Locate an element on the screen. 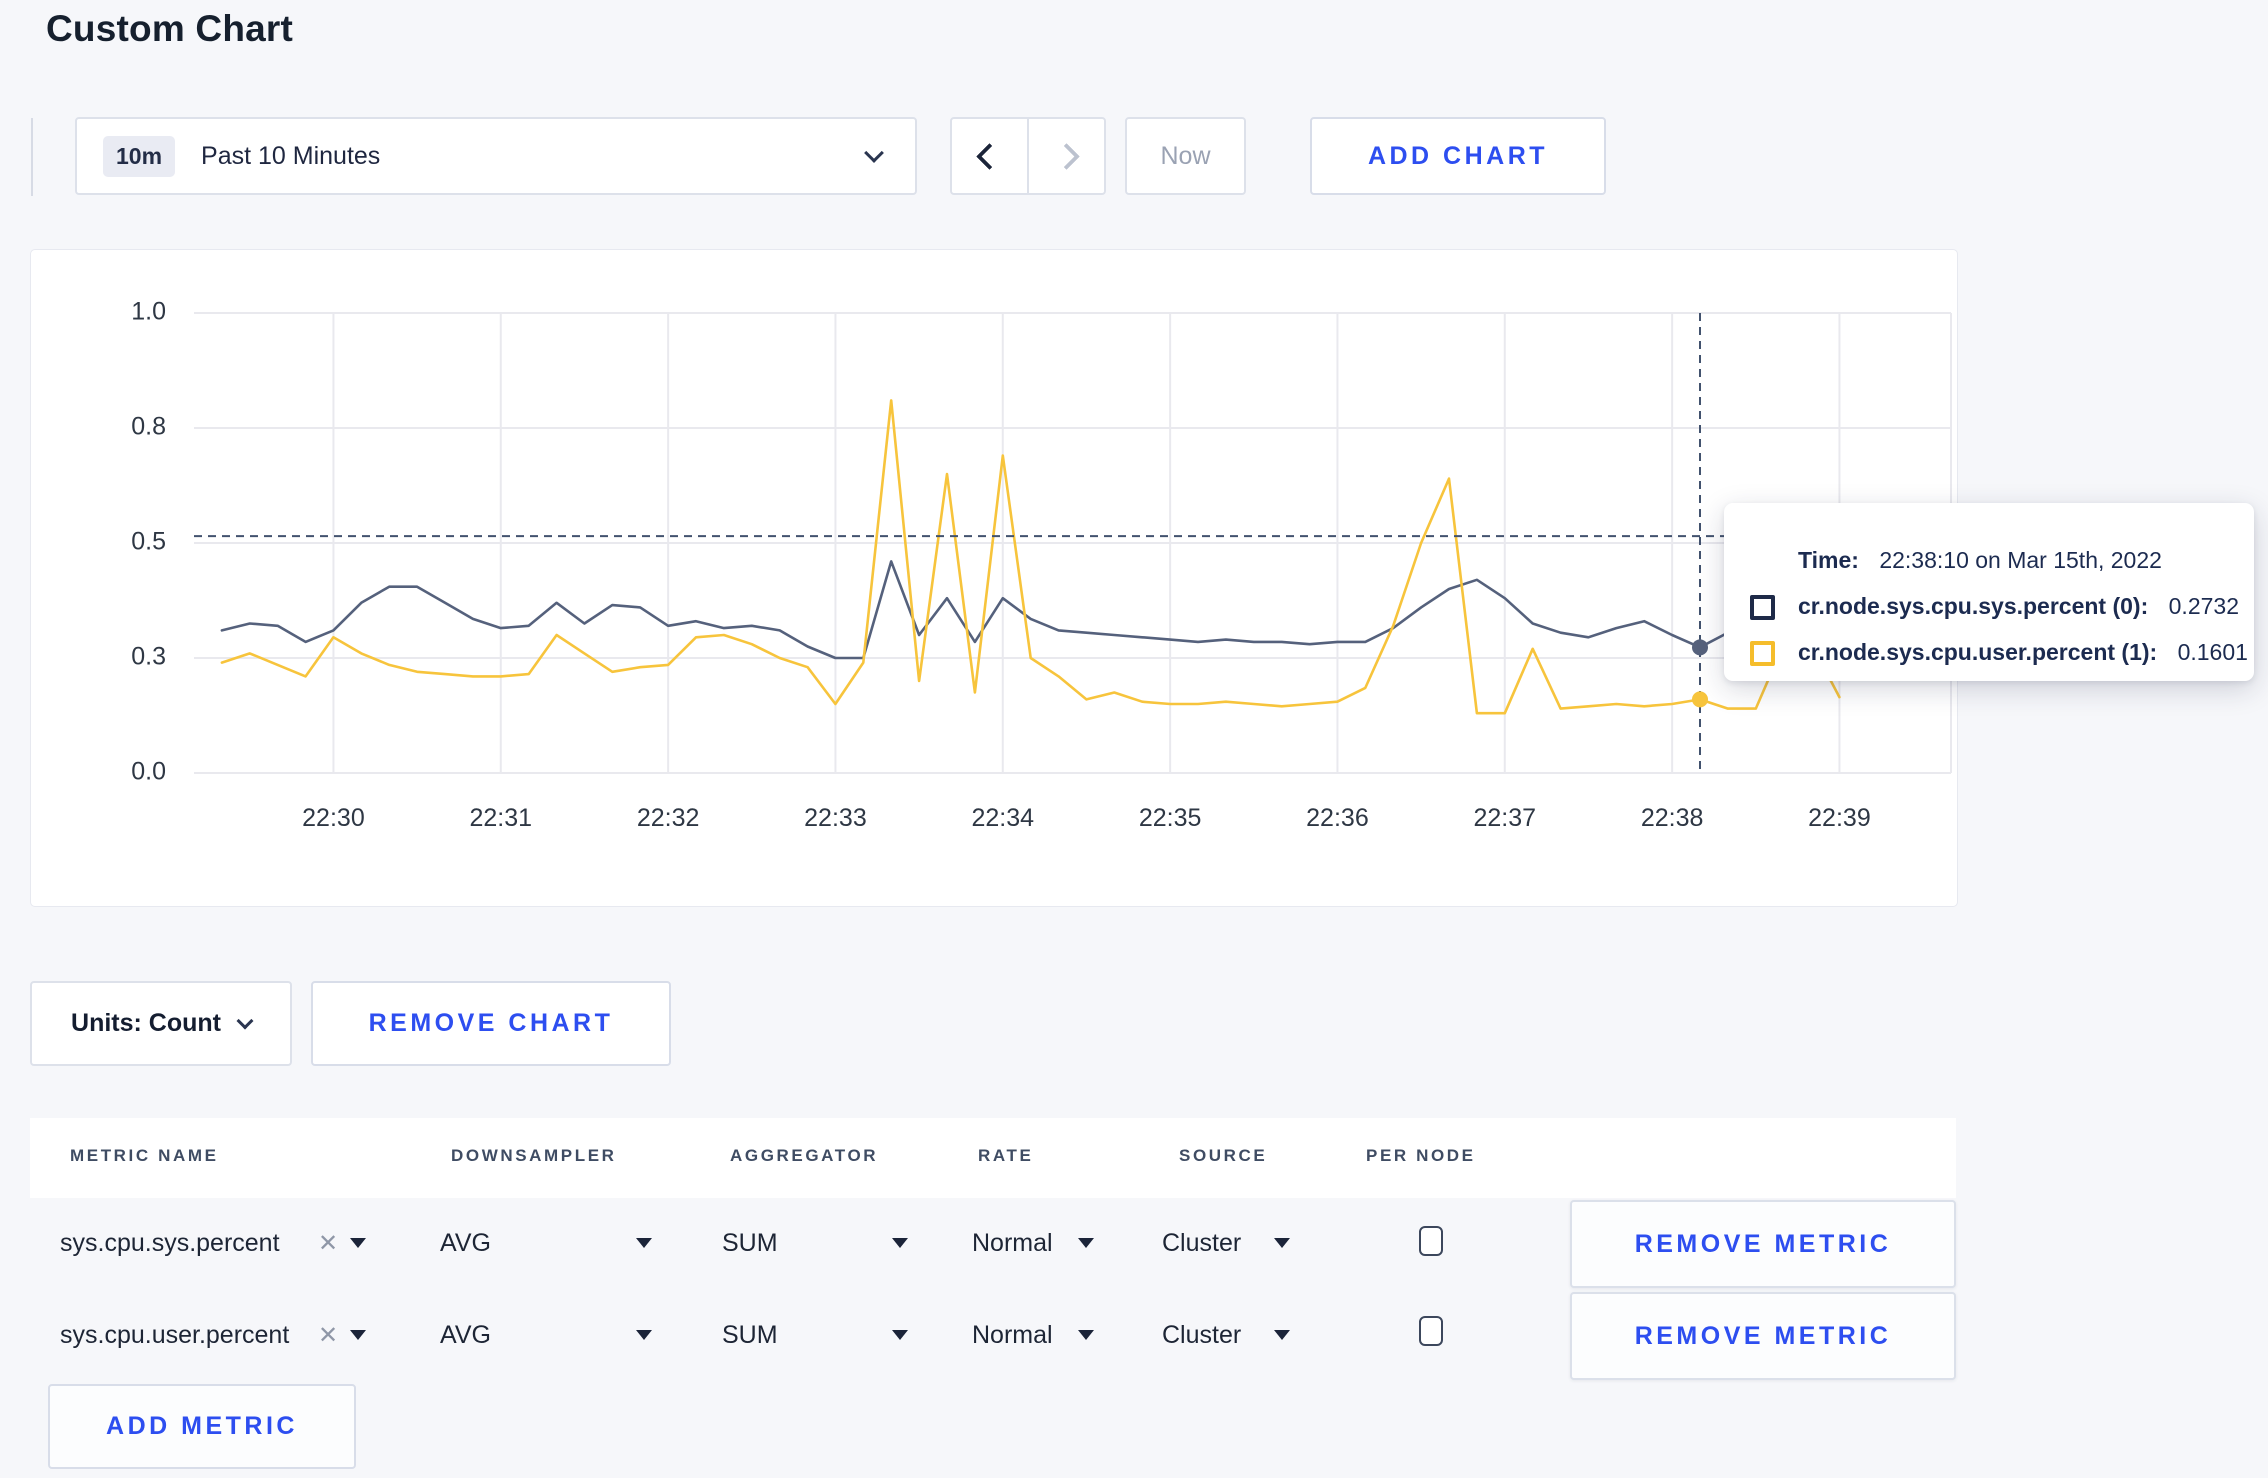 This screenshot has width=2268, height=1478. next-range-button is located at coordinates (1065, 156).